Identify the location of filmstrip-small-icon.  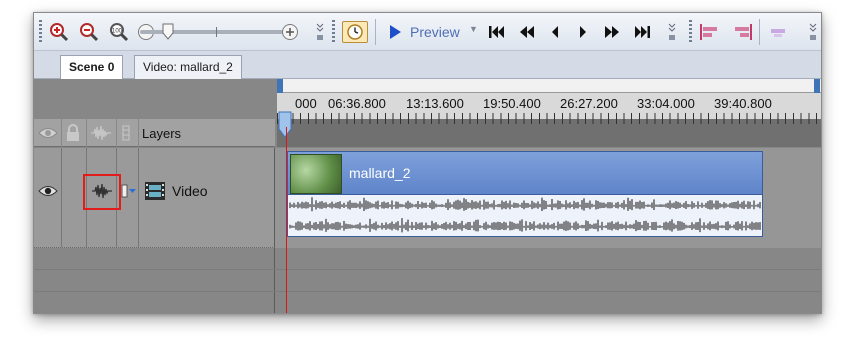
(126, 133).